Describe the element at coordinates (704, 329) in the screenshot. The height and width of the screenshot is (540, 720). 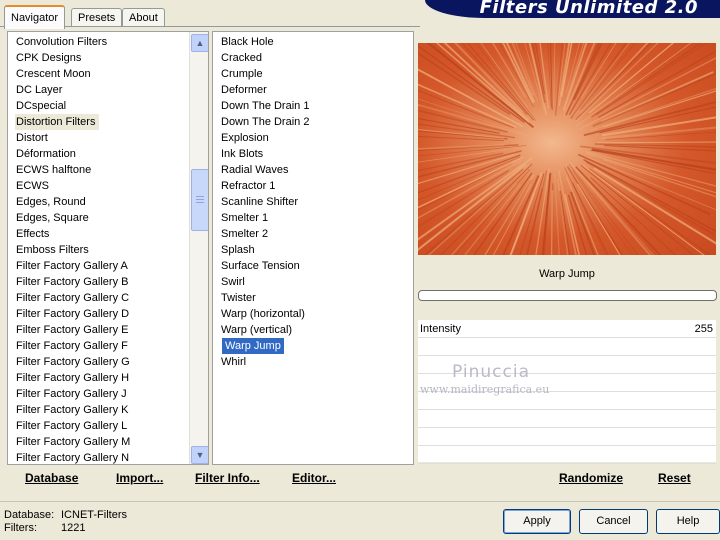
I see `param-value: 255` at that location.